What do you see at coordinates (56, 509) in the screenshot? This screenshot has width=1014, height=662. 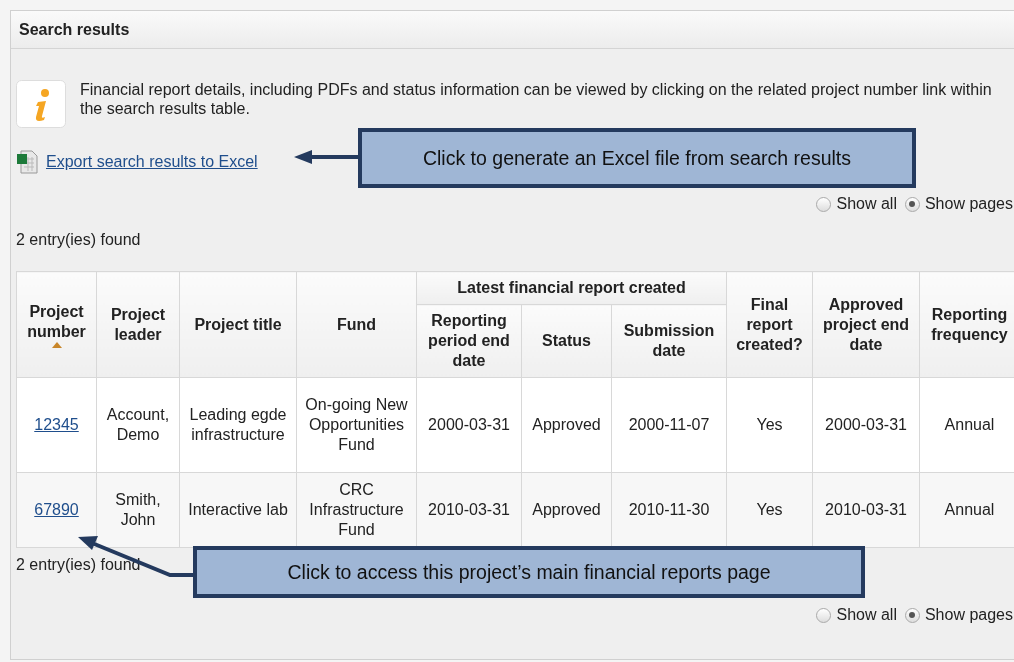 I see `project-number-link: 67890` at bounding box center [56, 509].